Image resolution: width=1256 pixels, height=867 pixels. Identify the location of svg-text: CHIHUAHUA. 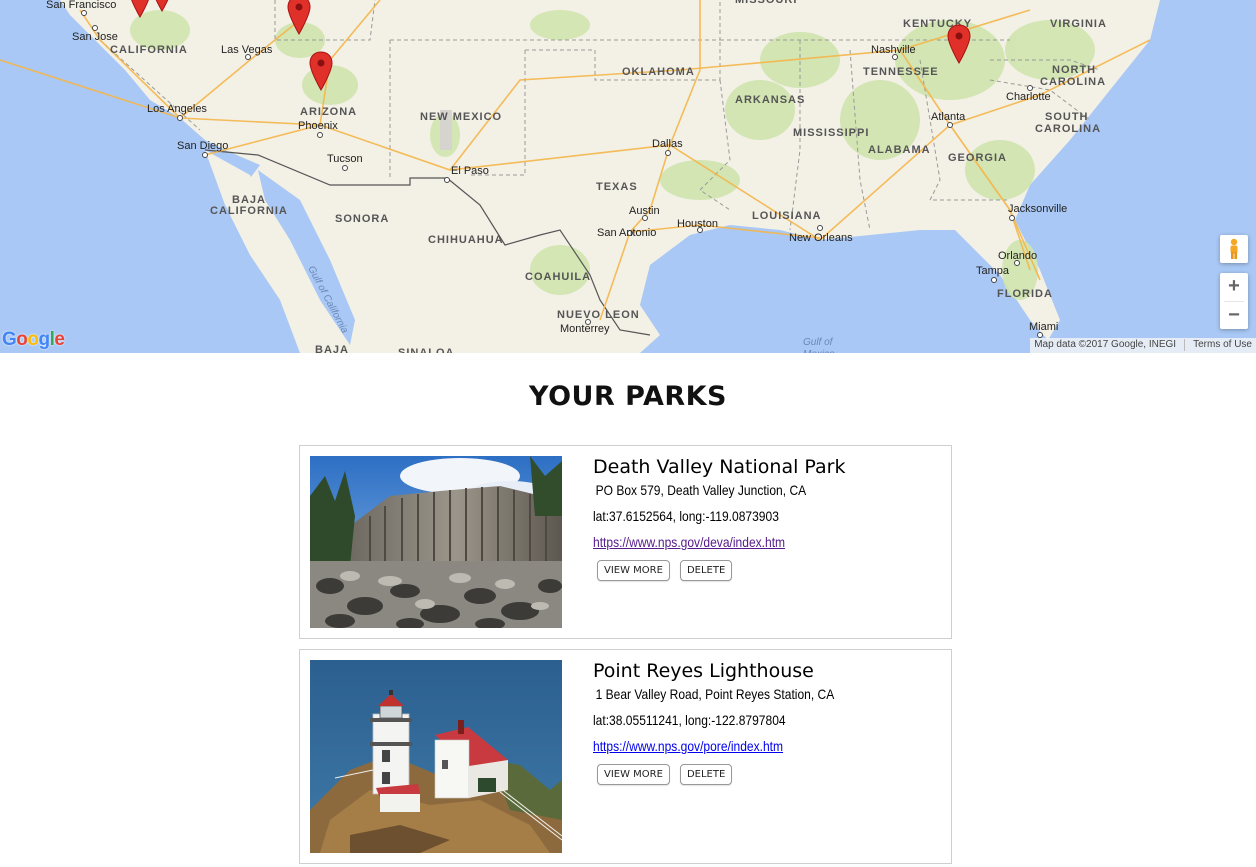
(466, 240).